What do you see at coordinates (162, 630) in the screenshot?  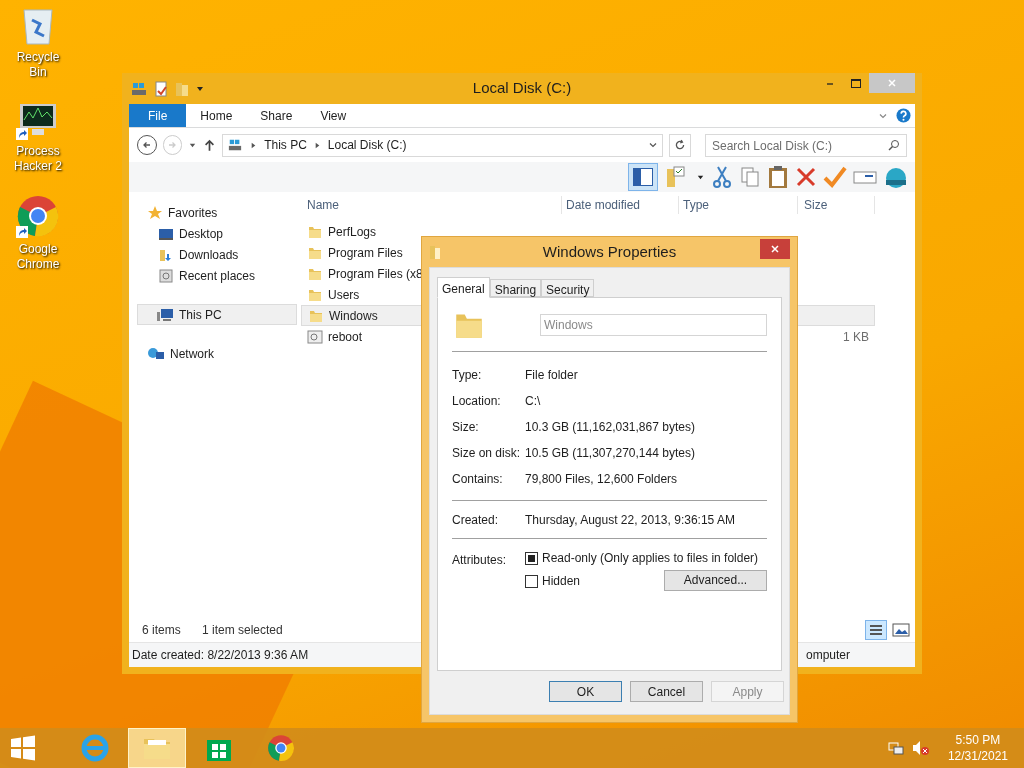 I see `item-count: 6 items` at bounding box center [162, 630].